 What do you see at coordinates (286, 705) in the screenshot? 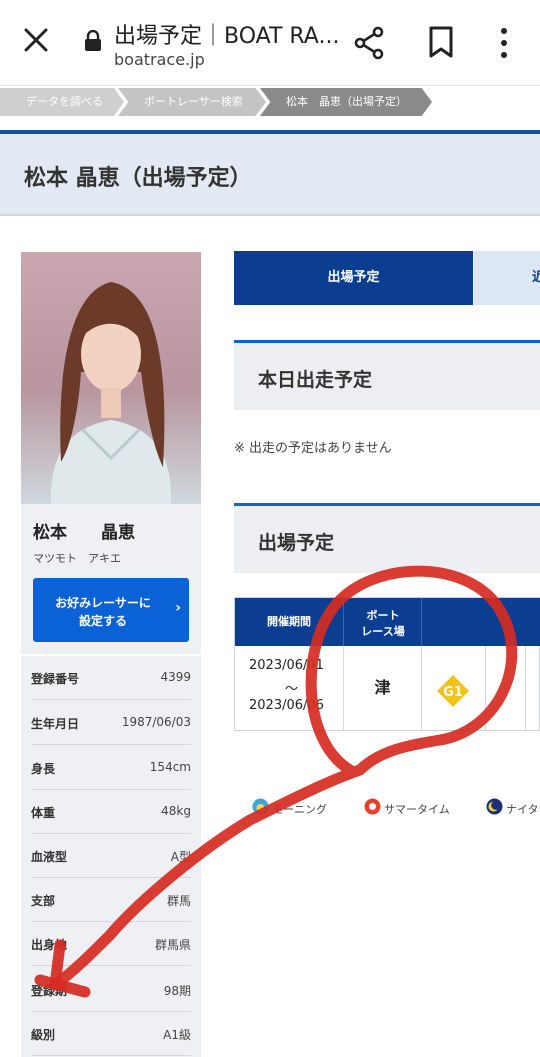
I see `period-end: 2023/06/06` at bounding box center [286, 705].